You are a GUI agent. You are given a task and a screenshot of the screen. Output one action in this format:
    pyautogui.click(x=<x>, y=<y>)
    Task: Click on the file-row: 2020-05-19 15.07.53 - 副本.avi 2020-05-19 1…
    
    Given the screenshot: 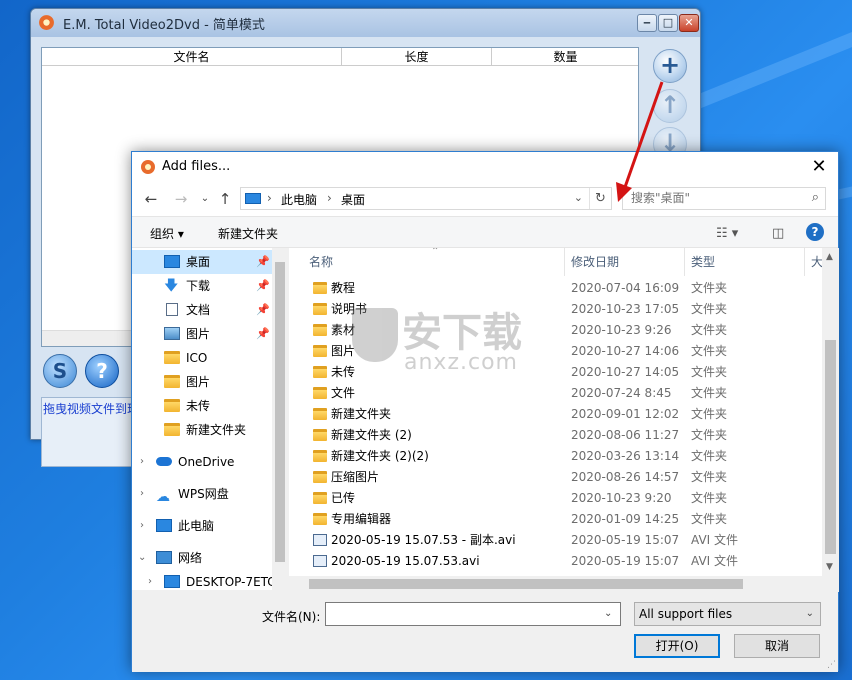 What is the action you would take?
    pyautogui.click(x=555, y=540)
    